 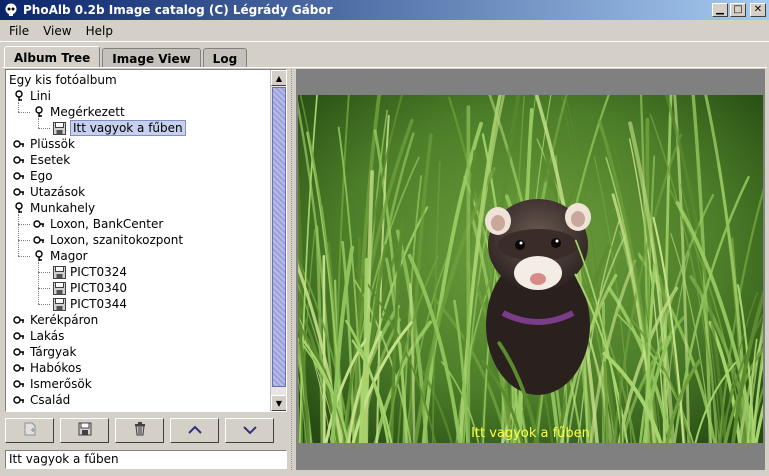 I want to click on tree-item-folder: Magor, so click(x=60, y=256).